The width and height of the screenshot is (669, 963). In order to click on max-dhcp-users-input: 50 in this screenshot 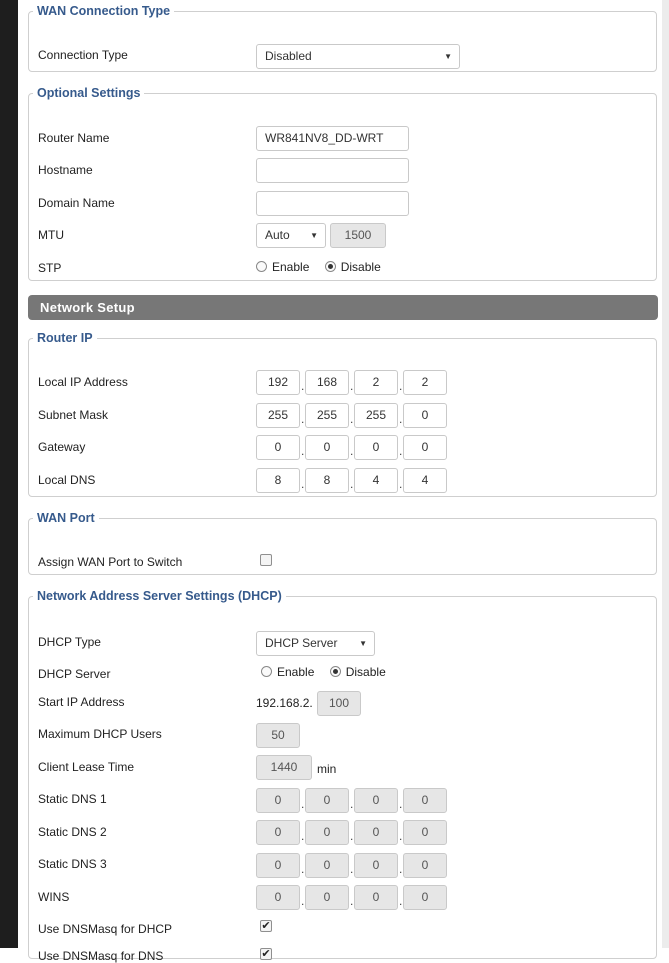, I will do `click(278, 735)`.